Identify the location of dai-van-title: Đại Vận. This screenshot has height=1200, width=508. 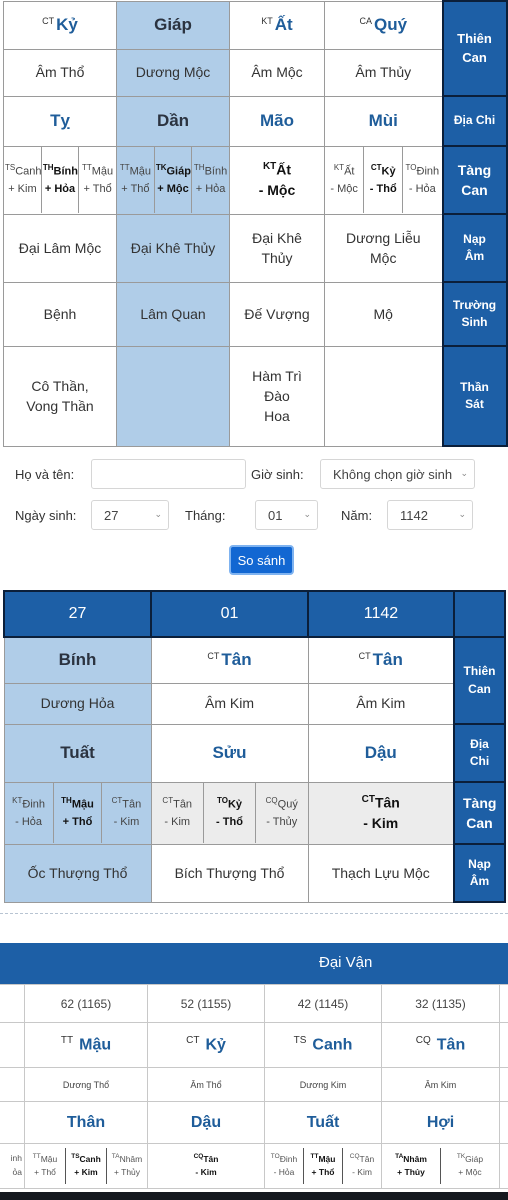
(346, 962).